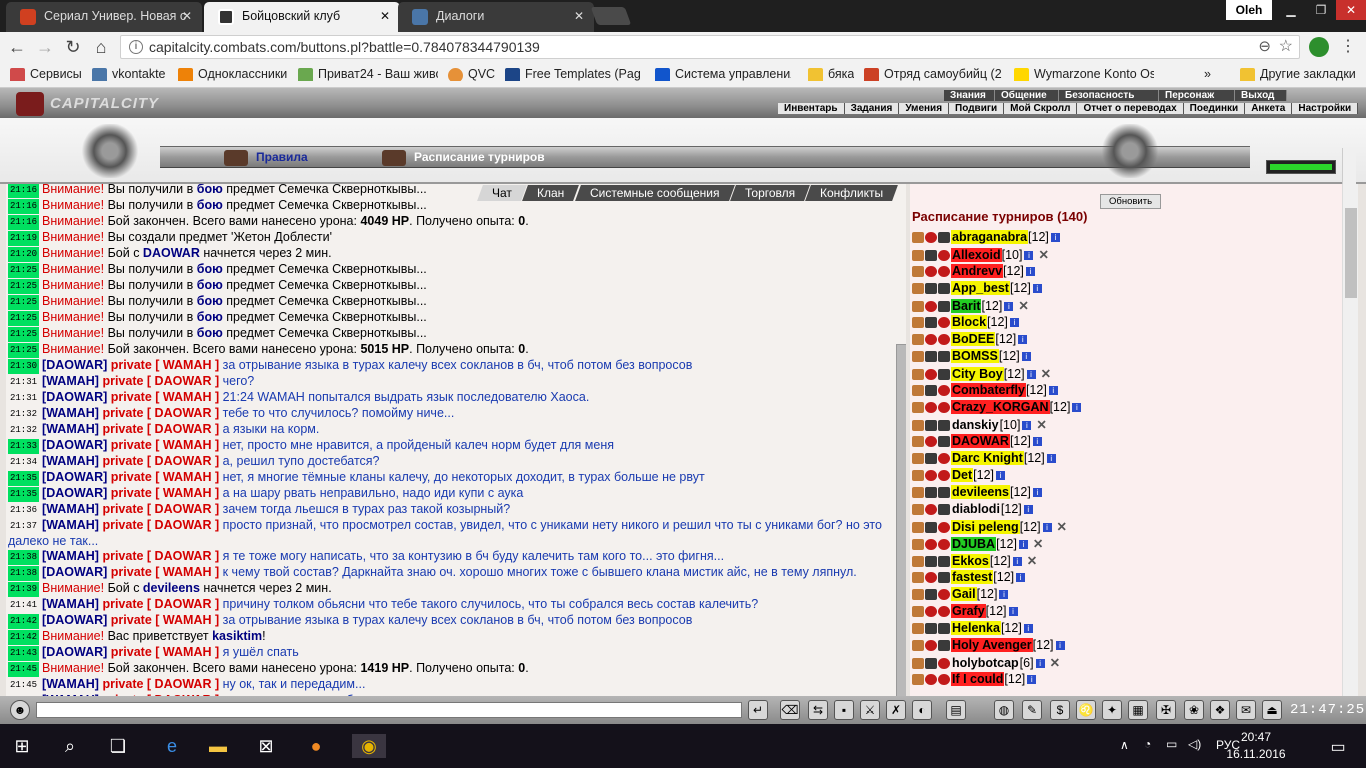 The width and height of the screenshot is (1366, 768). Describe the element at coordinates (1197, 95) in the screenshot. I see `menu-item: Персонаж` at that location.